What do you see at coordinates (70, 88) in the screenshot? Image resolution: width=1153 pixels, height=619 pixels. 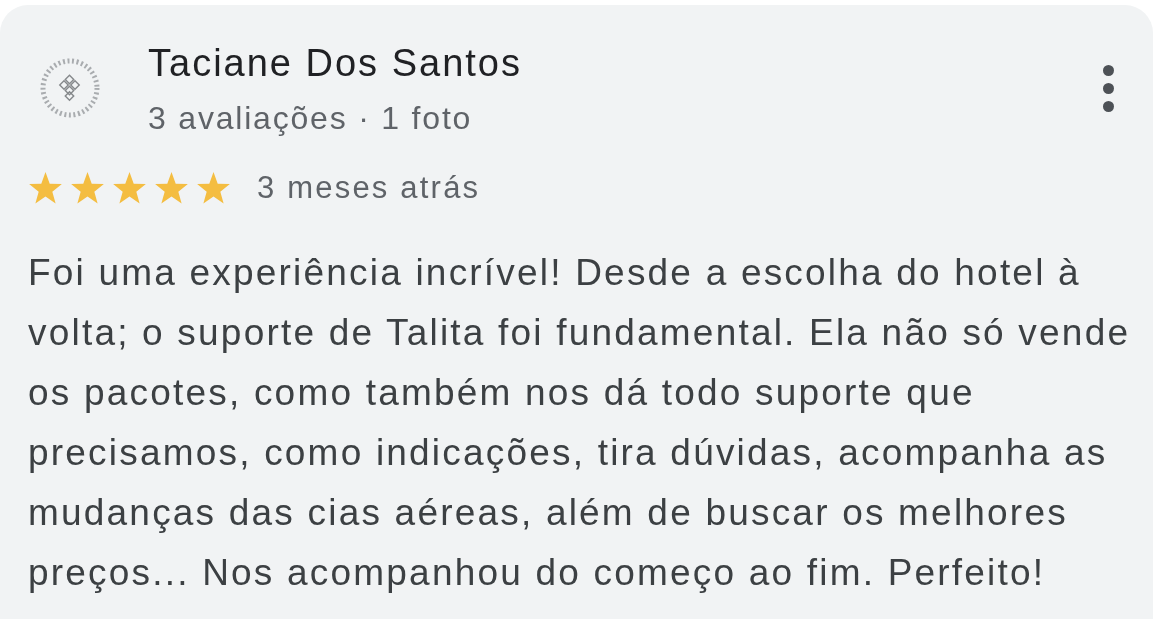 I see `avatar-logo-icon` at bounding box center [70, 88].